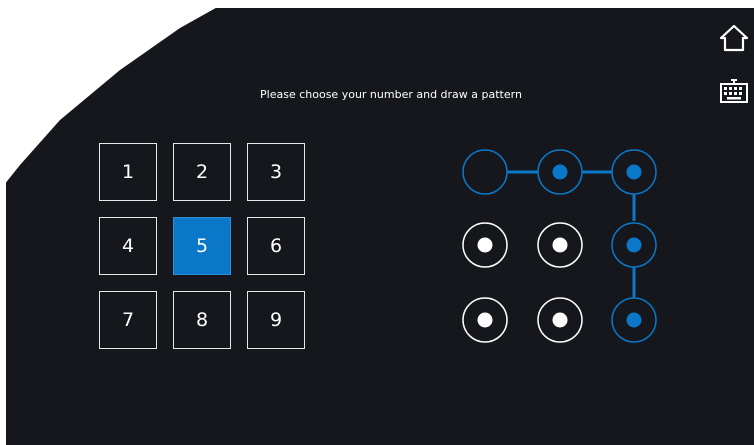 The width and height of the screenshot is (754, 445). Describe the element at coordinates (734, 91) in the screenshot. I see `keyboard-icon` at that location.